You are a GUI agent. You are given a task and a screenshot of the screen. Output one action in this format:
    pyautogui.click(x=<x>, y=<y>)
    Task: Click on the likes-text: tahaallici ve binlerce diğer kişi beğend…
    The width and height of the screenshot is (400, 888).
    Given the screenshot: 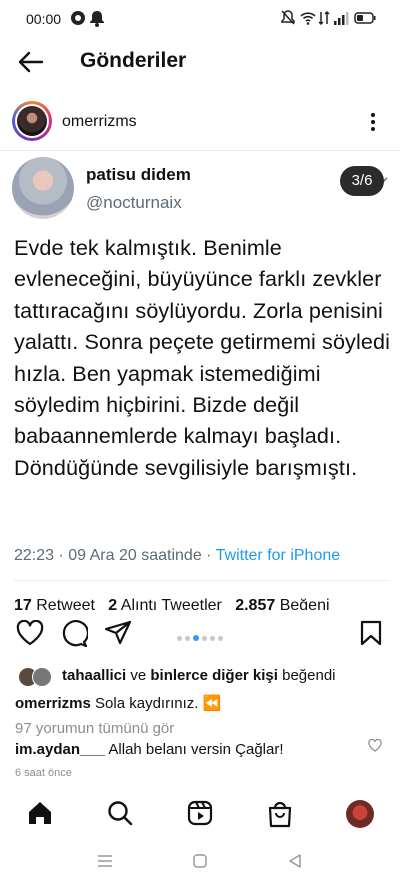 What is the action you would take?
    pyautogui.click(x=199, y=675)
    